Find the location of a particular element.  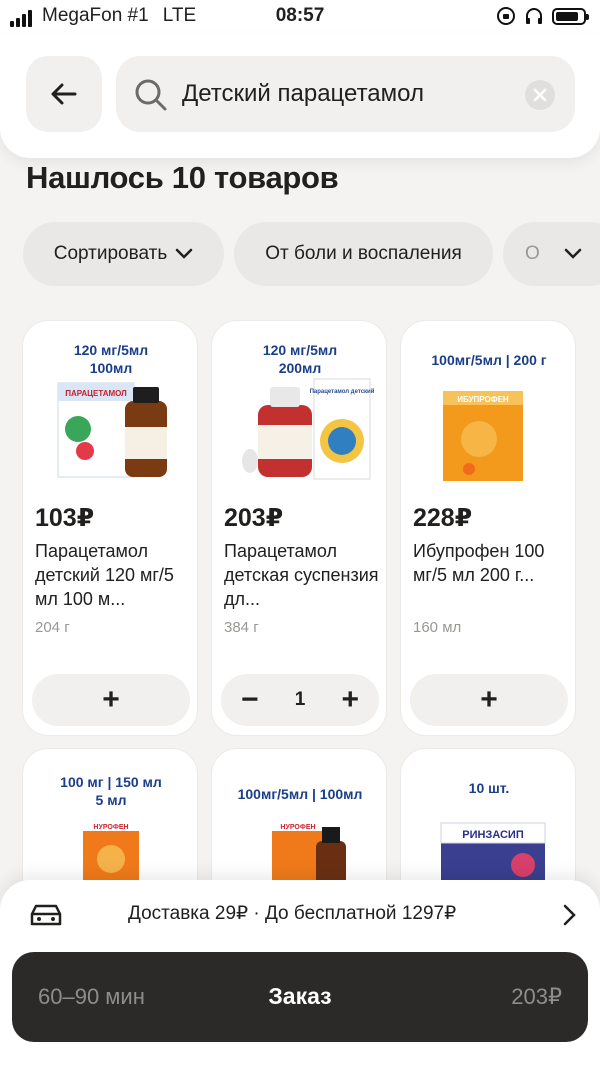

svg-text: Парацетамол детский is located at coordinates (342, 391).